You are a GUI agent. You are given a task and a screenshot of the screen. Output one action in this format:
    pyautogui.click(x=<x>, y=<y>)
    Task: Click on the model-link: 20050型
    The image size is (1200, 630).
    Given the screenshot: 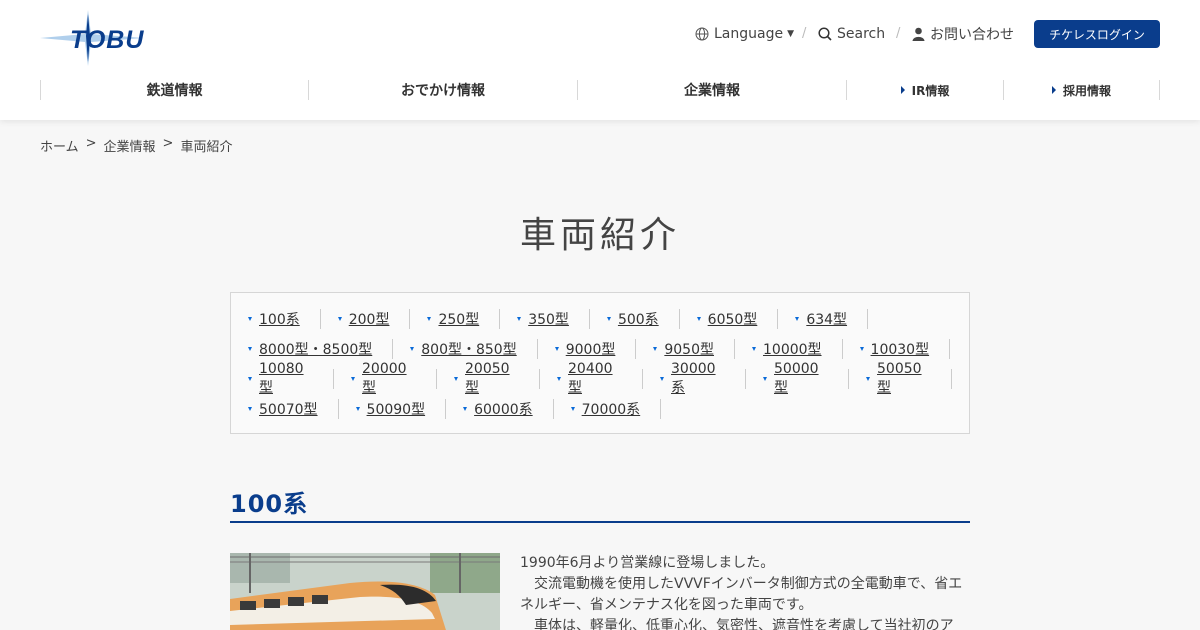 What is the action you would take?
    pyautogui.click(x=497, y=378)
    